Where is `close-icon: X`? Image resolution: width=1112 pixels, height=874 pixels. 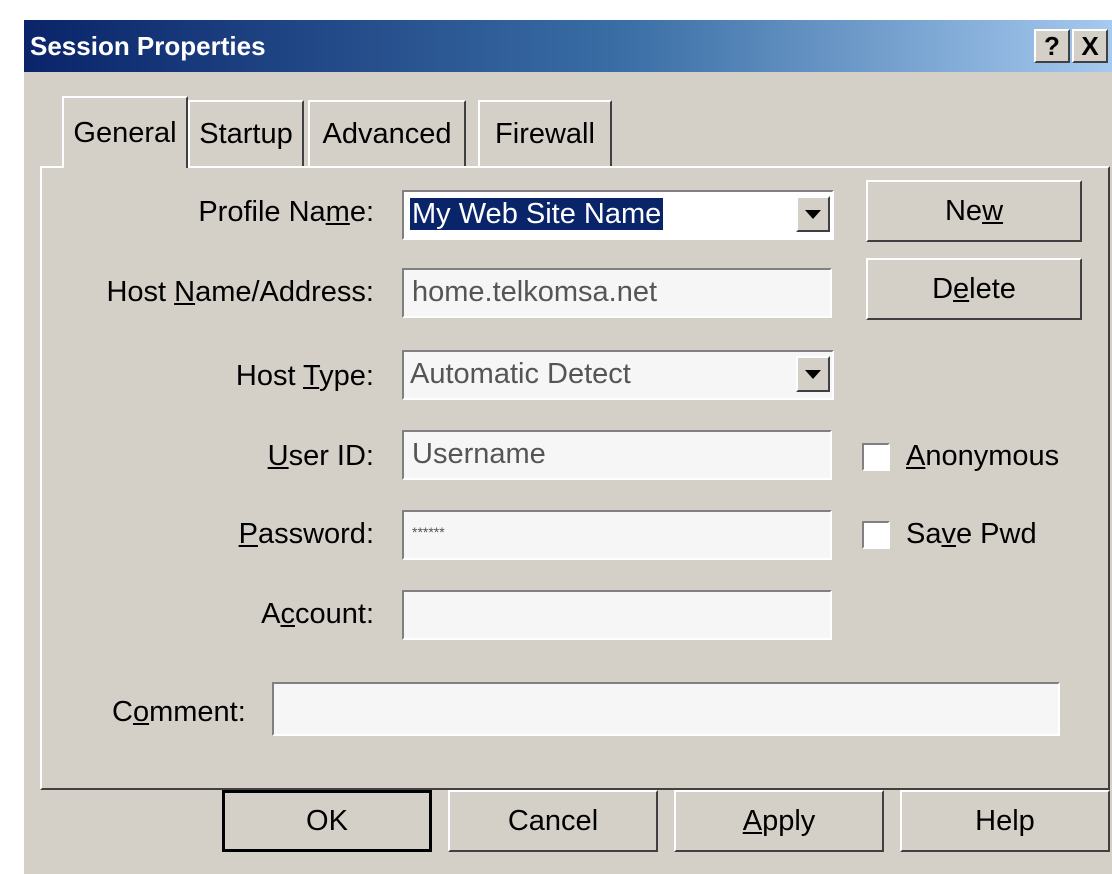
close-icon: X is located at coordinates (1090, 46).